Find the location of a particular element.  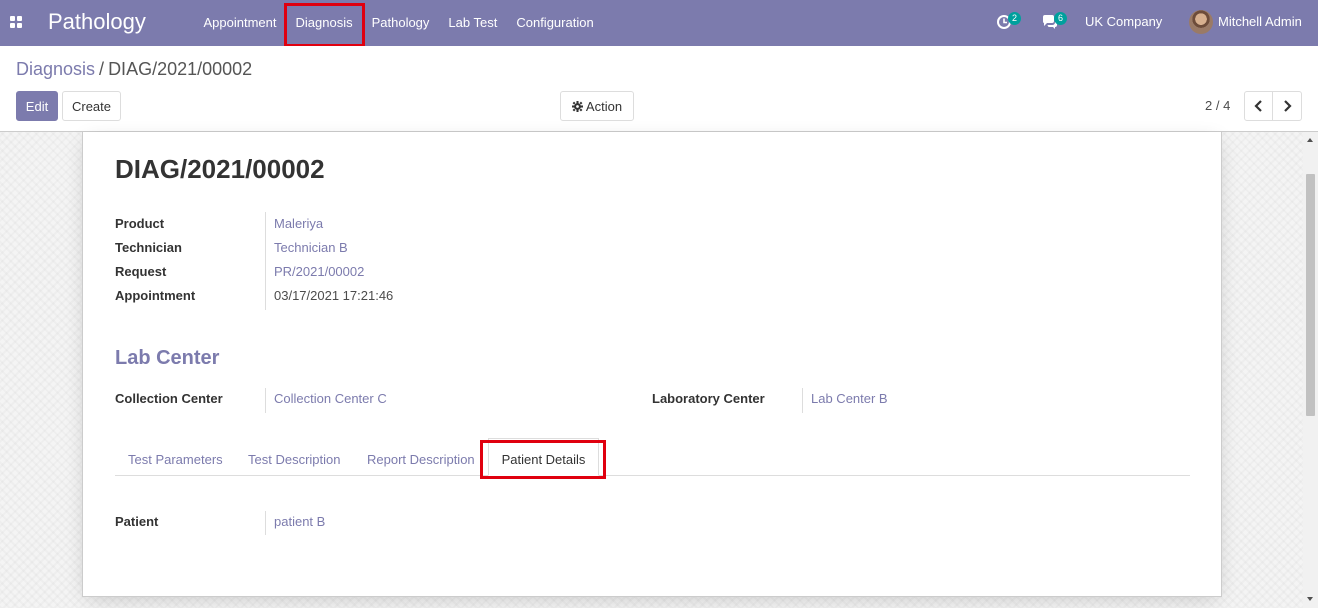

user-menu: Mitchell Admin is located at coordinates (1260, 21).